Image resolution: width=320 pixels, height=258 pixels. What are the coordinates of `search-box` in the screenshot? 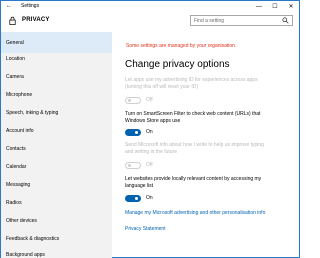 It's located at (241, 20).